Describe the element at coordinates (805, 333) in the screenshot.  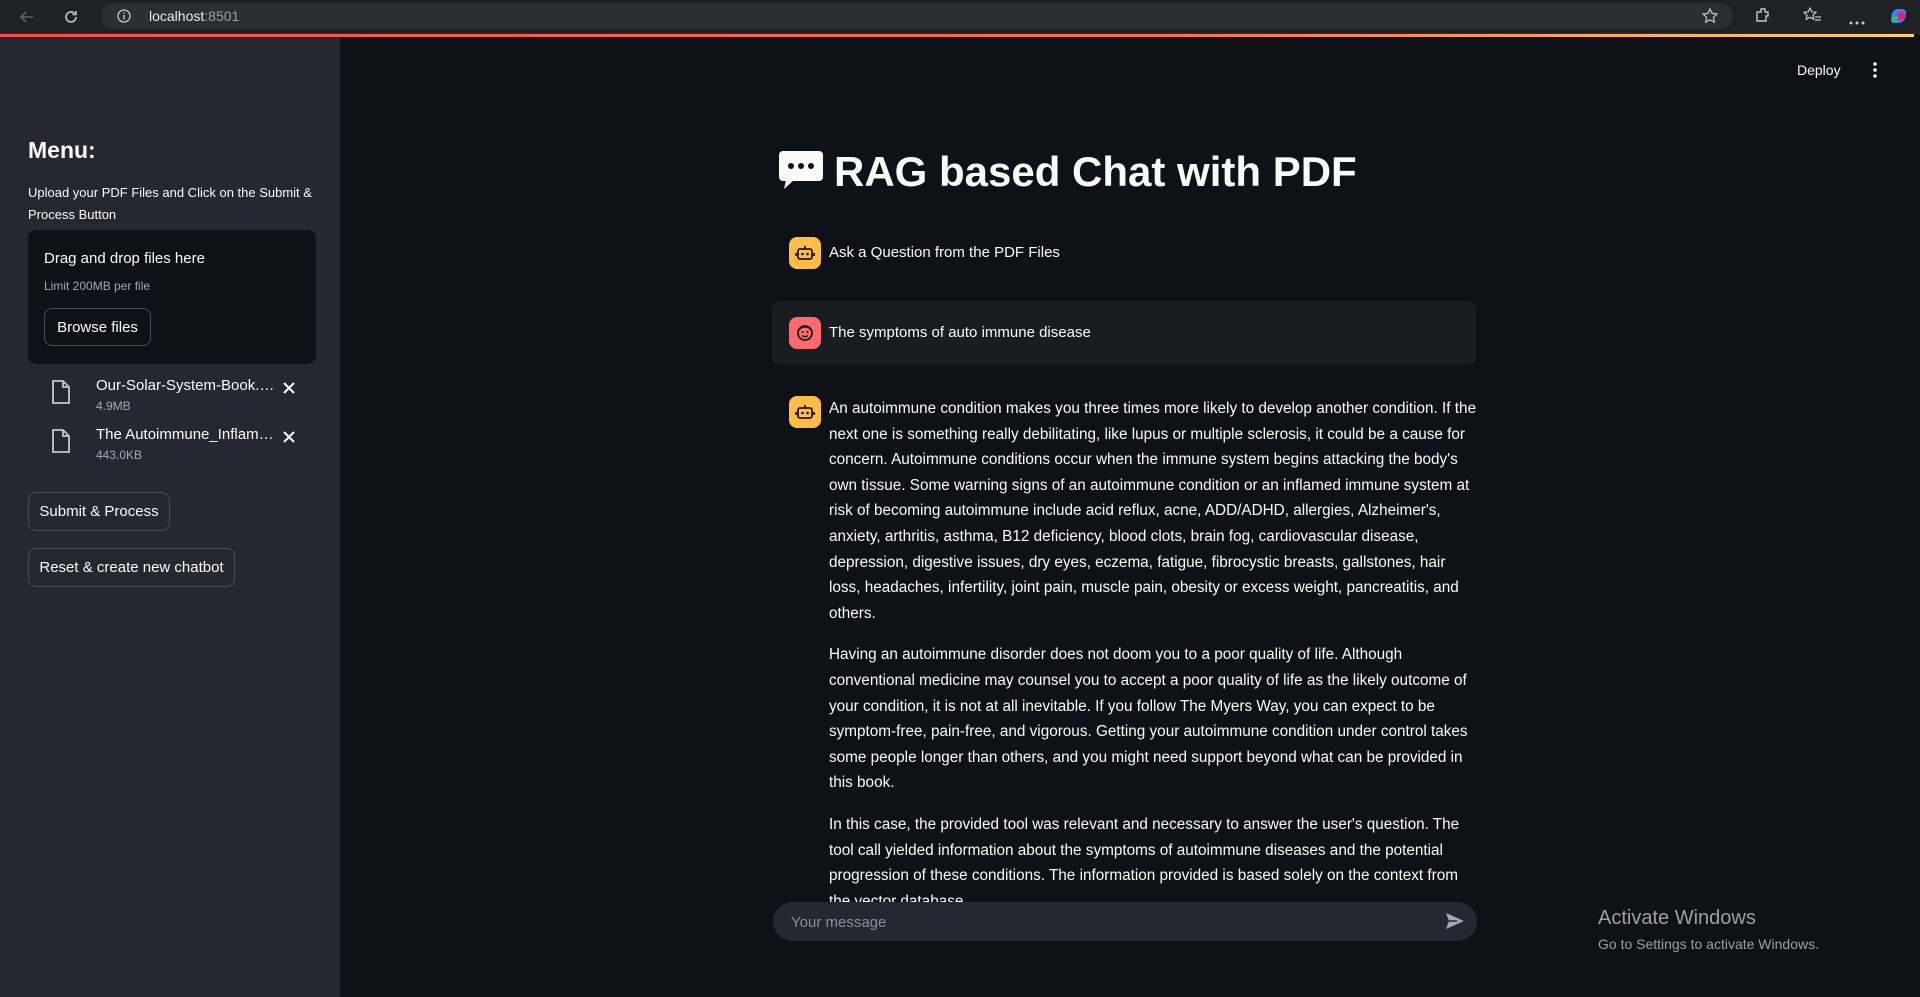
I see `user-face-icon` at that location.